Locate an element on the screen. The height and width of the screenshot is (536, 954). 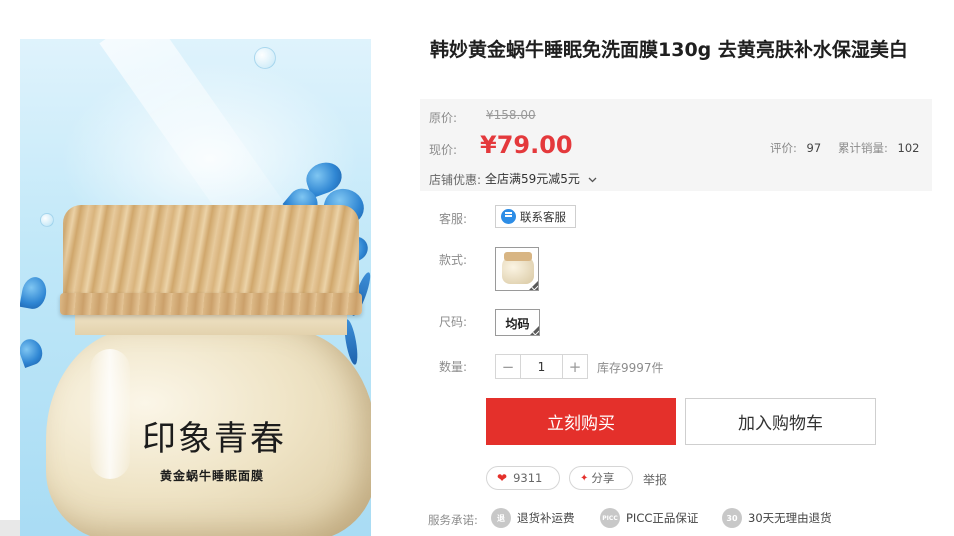
original-price: ¥158.00 is located at coordinates (511, 115).